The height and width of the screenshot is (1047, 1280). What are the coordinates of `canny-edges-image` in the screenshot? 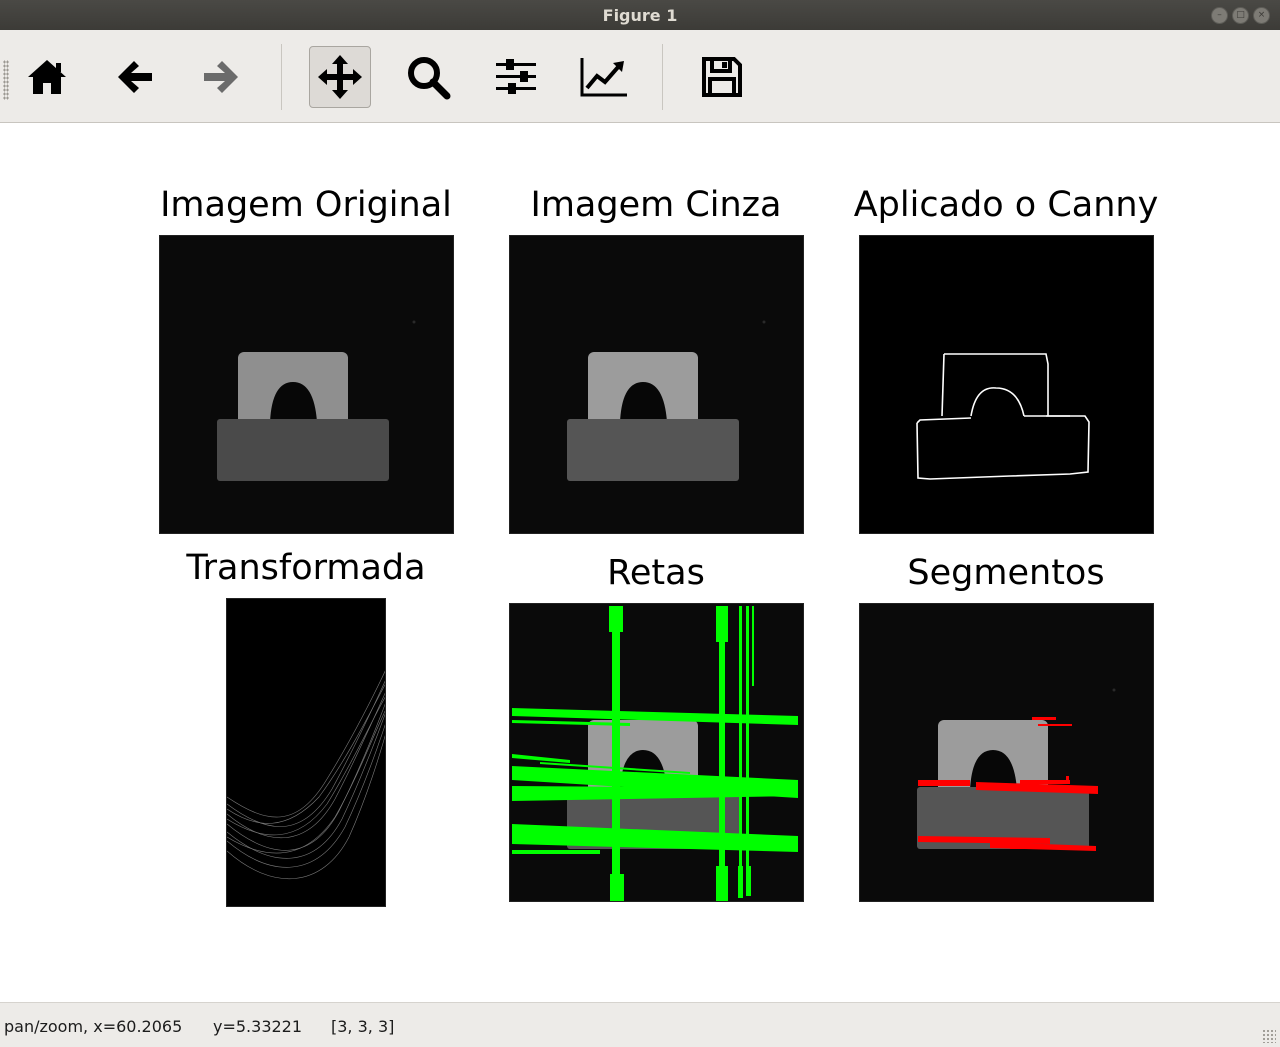 It's located at (1006, 384).